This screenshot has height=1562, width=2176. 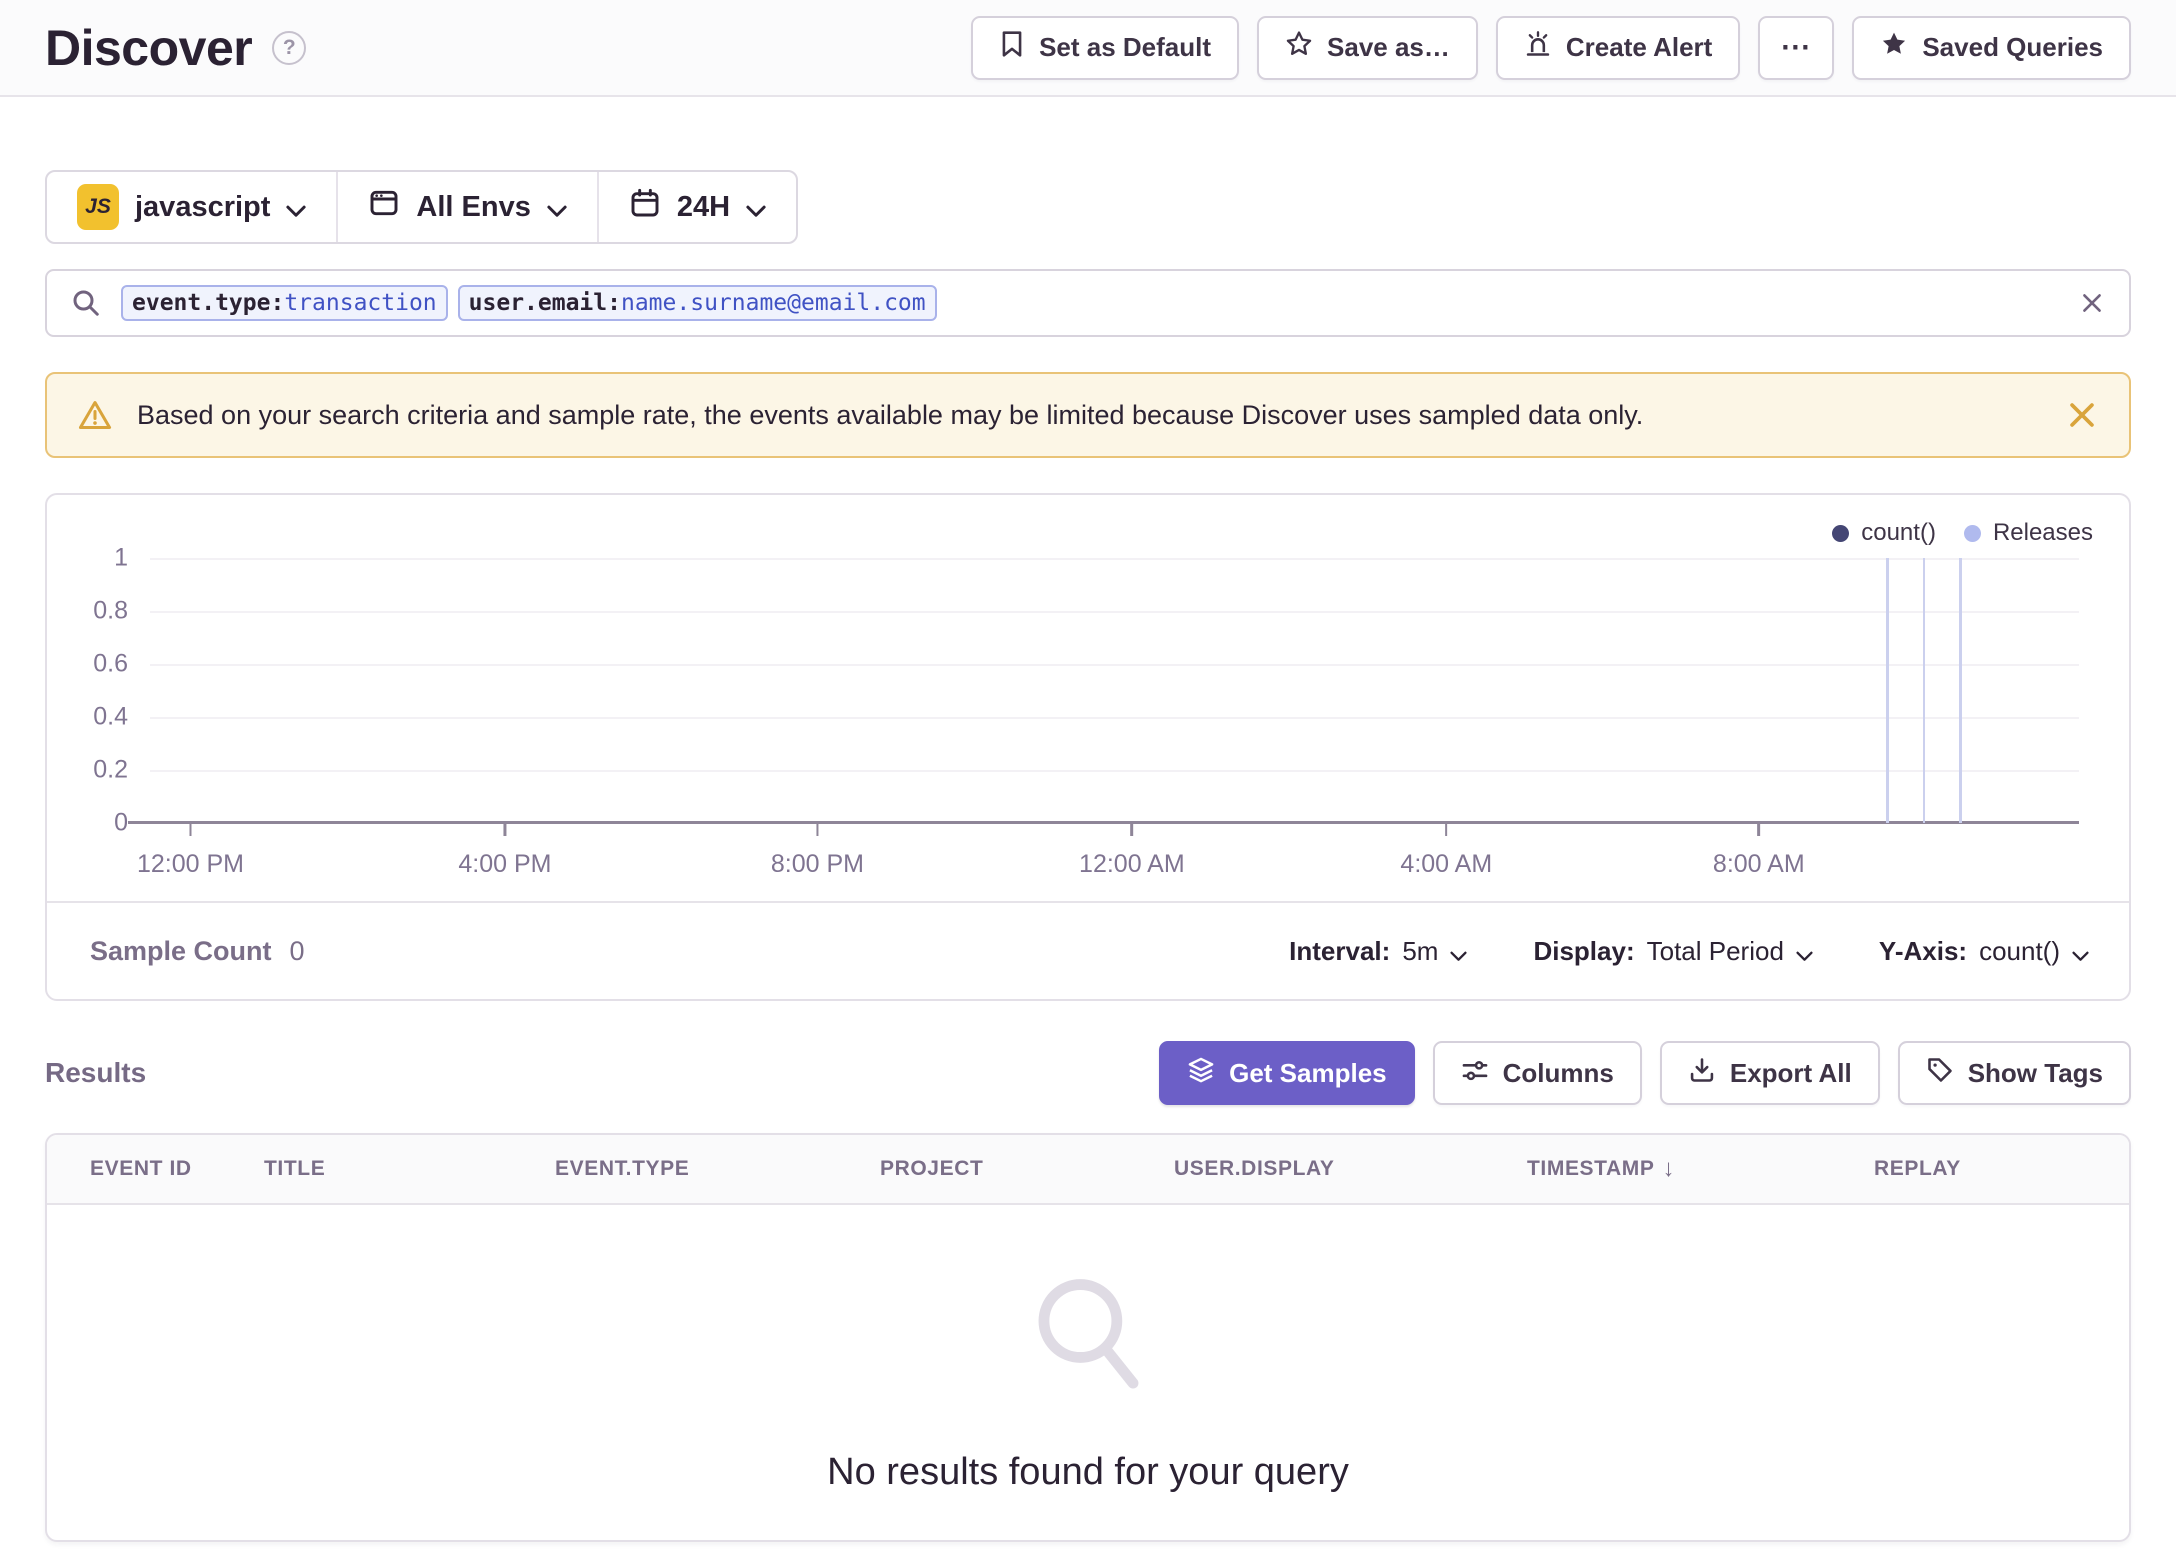 What do you see at coordinates (697, 303) in the screenshot?
I see `search-token: user.email:name.surname@email.com` at bounding box center [697, 303].